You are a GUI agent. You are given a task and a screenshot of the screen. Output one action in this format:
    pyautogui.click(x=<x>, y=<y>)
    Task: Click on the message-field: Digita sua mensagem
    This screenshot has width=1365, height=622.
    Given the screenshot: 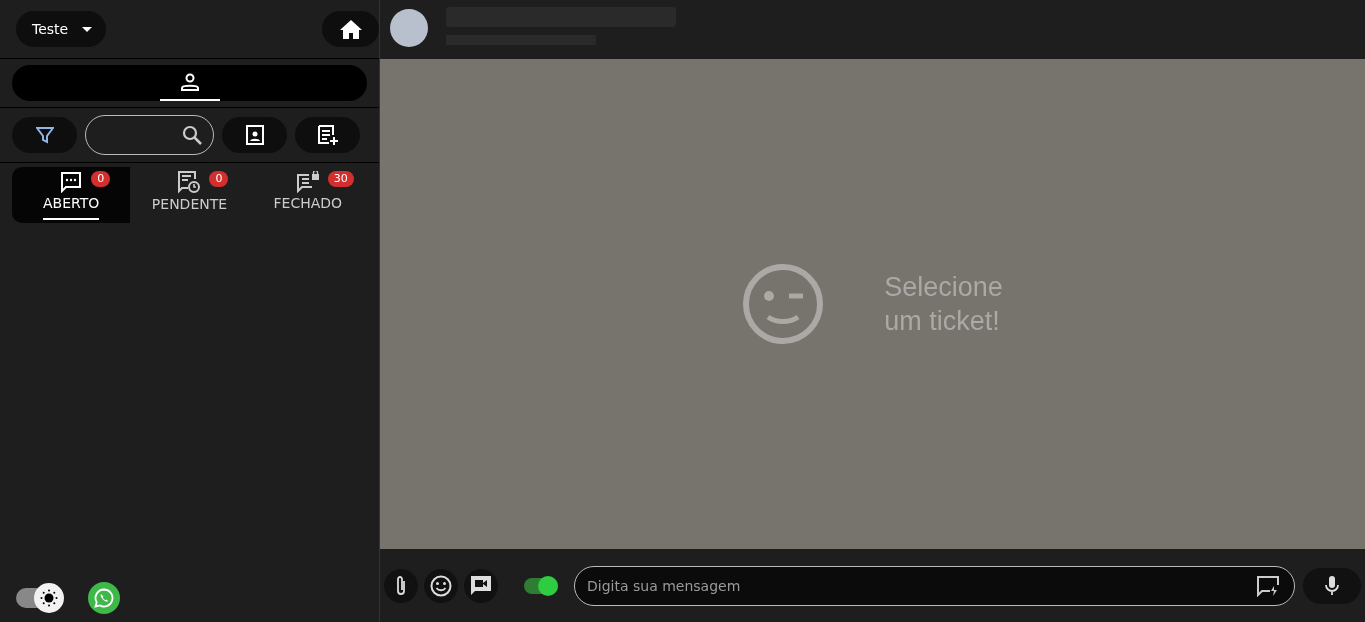 What is the action you would take?
    pyautogui.click(x=934, y=585)
    